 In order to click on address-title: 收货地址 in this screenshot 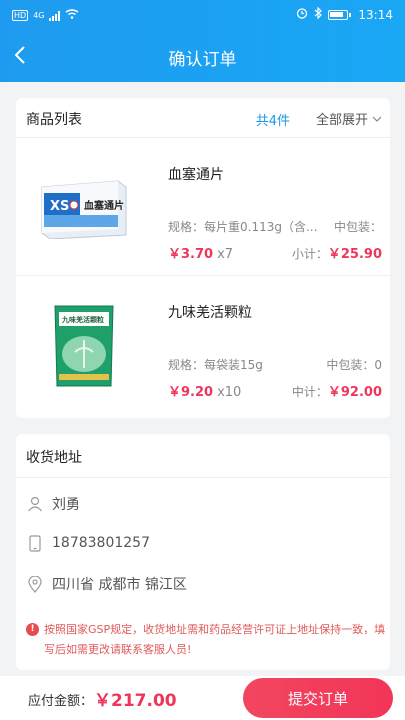, I will do `click(54, 458)`.